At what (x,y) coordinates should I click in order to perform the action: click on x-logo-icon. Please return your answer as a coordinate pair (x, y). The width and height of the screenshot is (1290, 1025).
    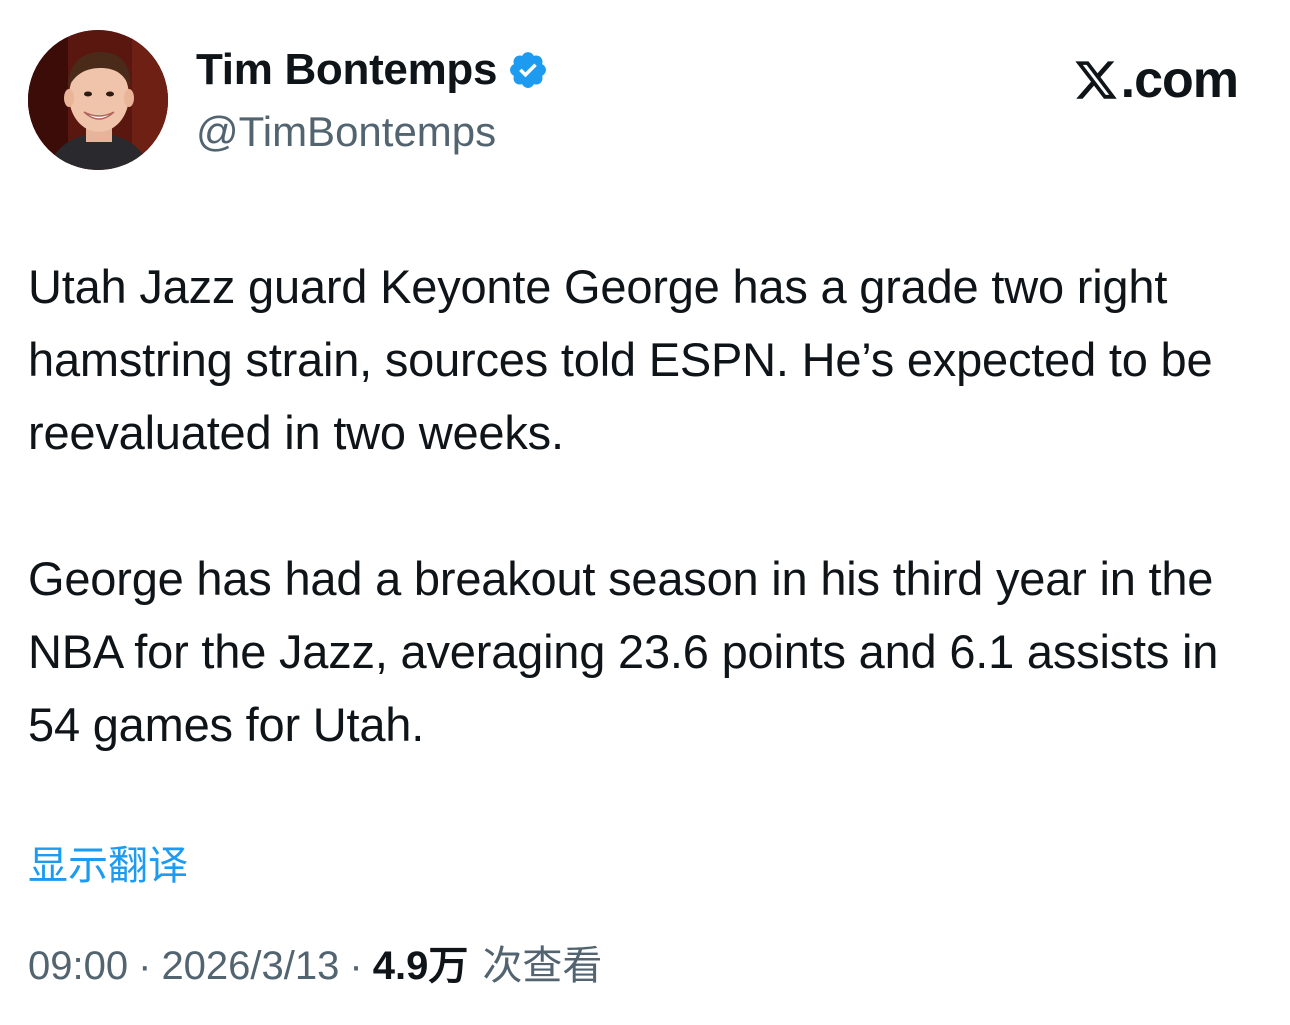
    Looking at the image, I should click on (1096, 80).